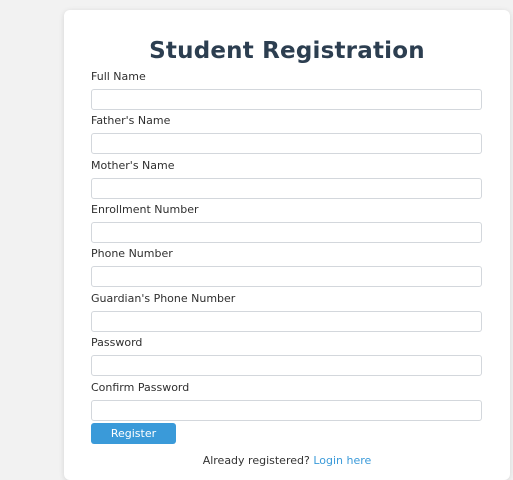 The height and width of the screenshot is (480, 513). I want to click on mothers-name-label: Mother's Name, so click(133, 165).